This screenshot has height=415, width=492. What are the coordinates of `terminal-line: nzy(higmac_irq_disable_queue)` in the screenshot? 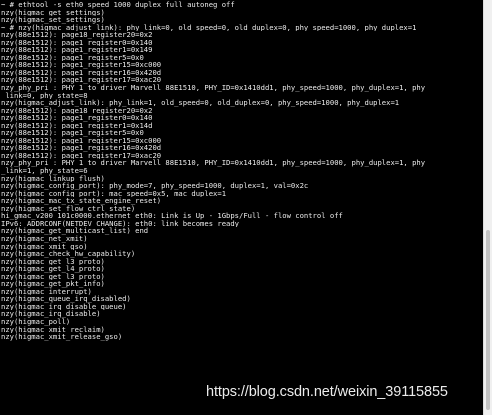 It's located at (64, 306).